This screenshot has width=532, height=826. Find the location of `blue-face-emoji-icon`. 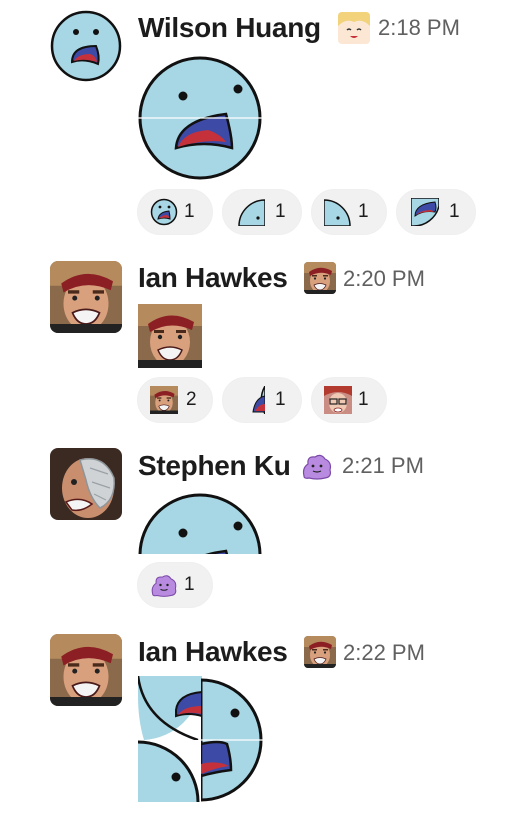

blue-face-emoji-icon is located at coordinates (164, 212).